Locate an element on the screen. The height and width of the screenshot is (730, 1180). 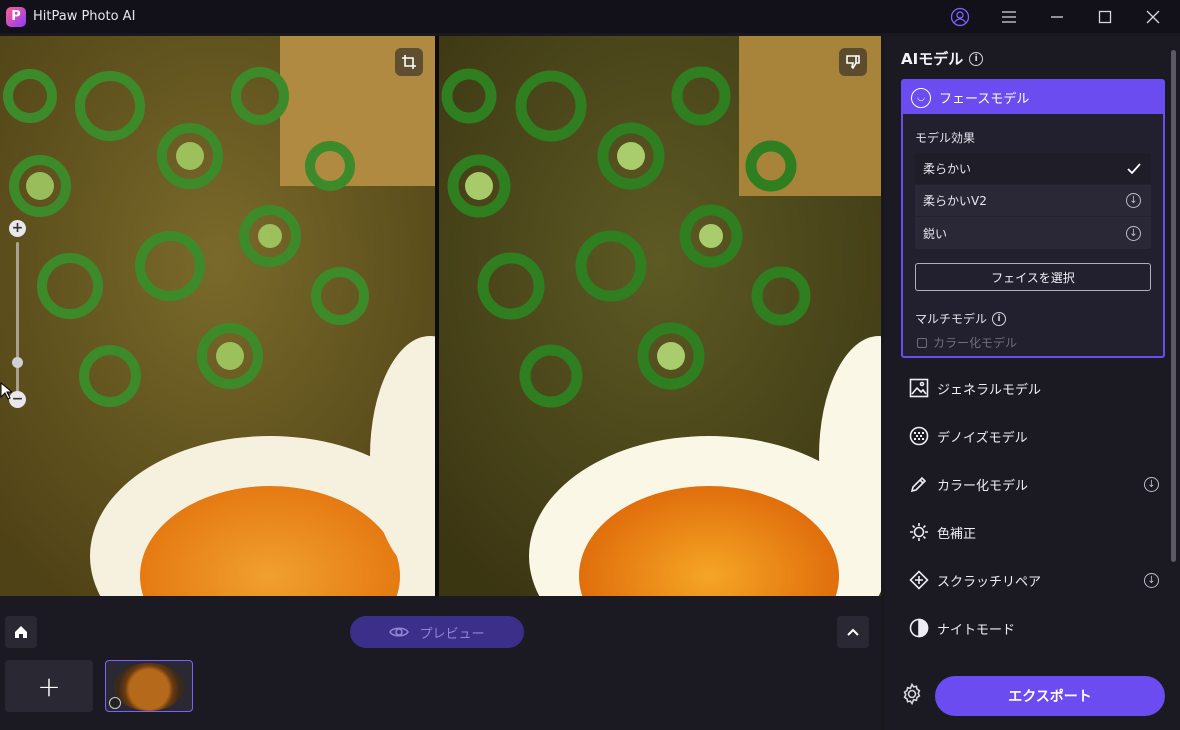
sidebar-scrollbar is located at coordinates (1173, 306).